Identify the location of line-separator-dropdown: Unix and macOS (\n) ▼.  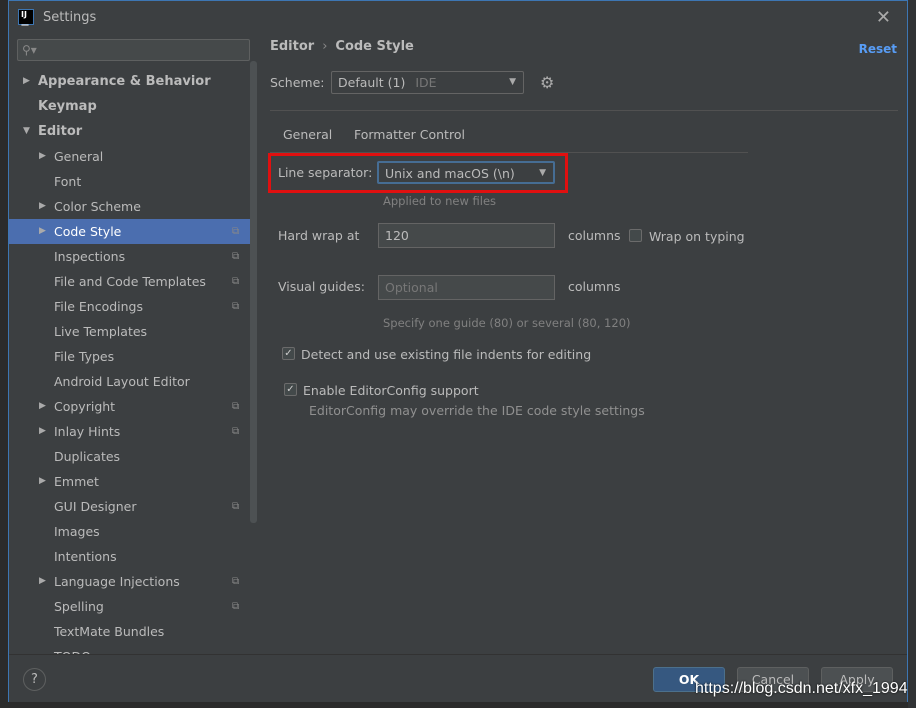
(466, 172).